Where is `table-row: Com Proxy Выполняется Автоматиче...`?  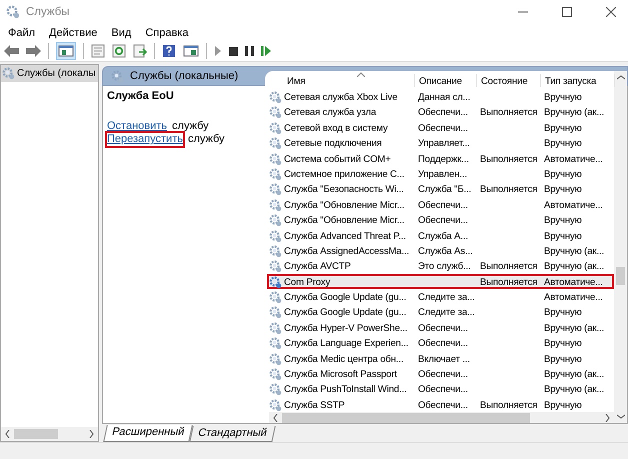
table-row: Com Proxy Выполняется Автоматиче... is located at coordinates (440, 282).